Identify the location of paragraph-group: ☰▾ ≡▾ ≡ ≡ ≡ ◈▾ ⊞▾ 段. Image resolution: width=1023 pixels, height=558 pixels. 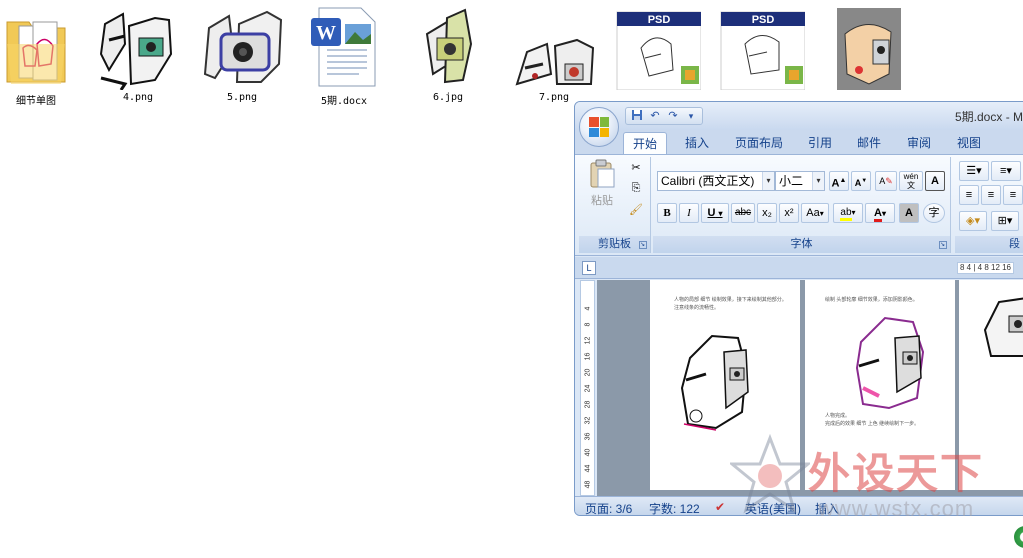
(989, 205).